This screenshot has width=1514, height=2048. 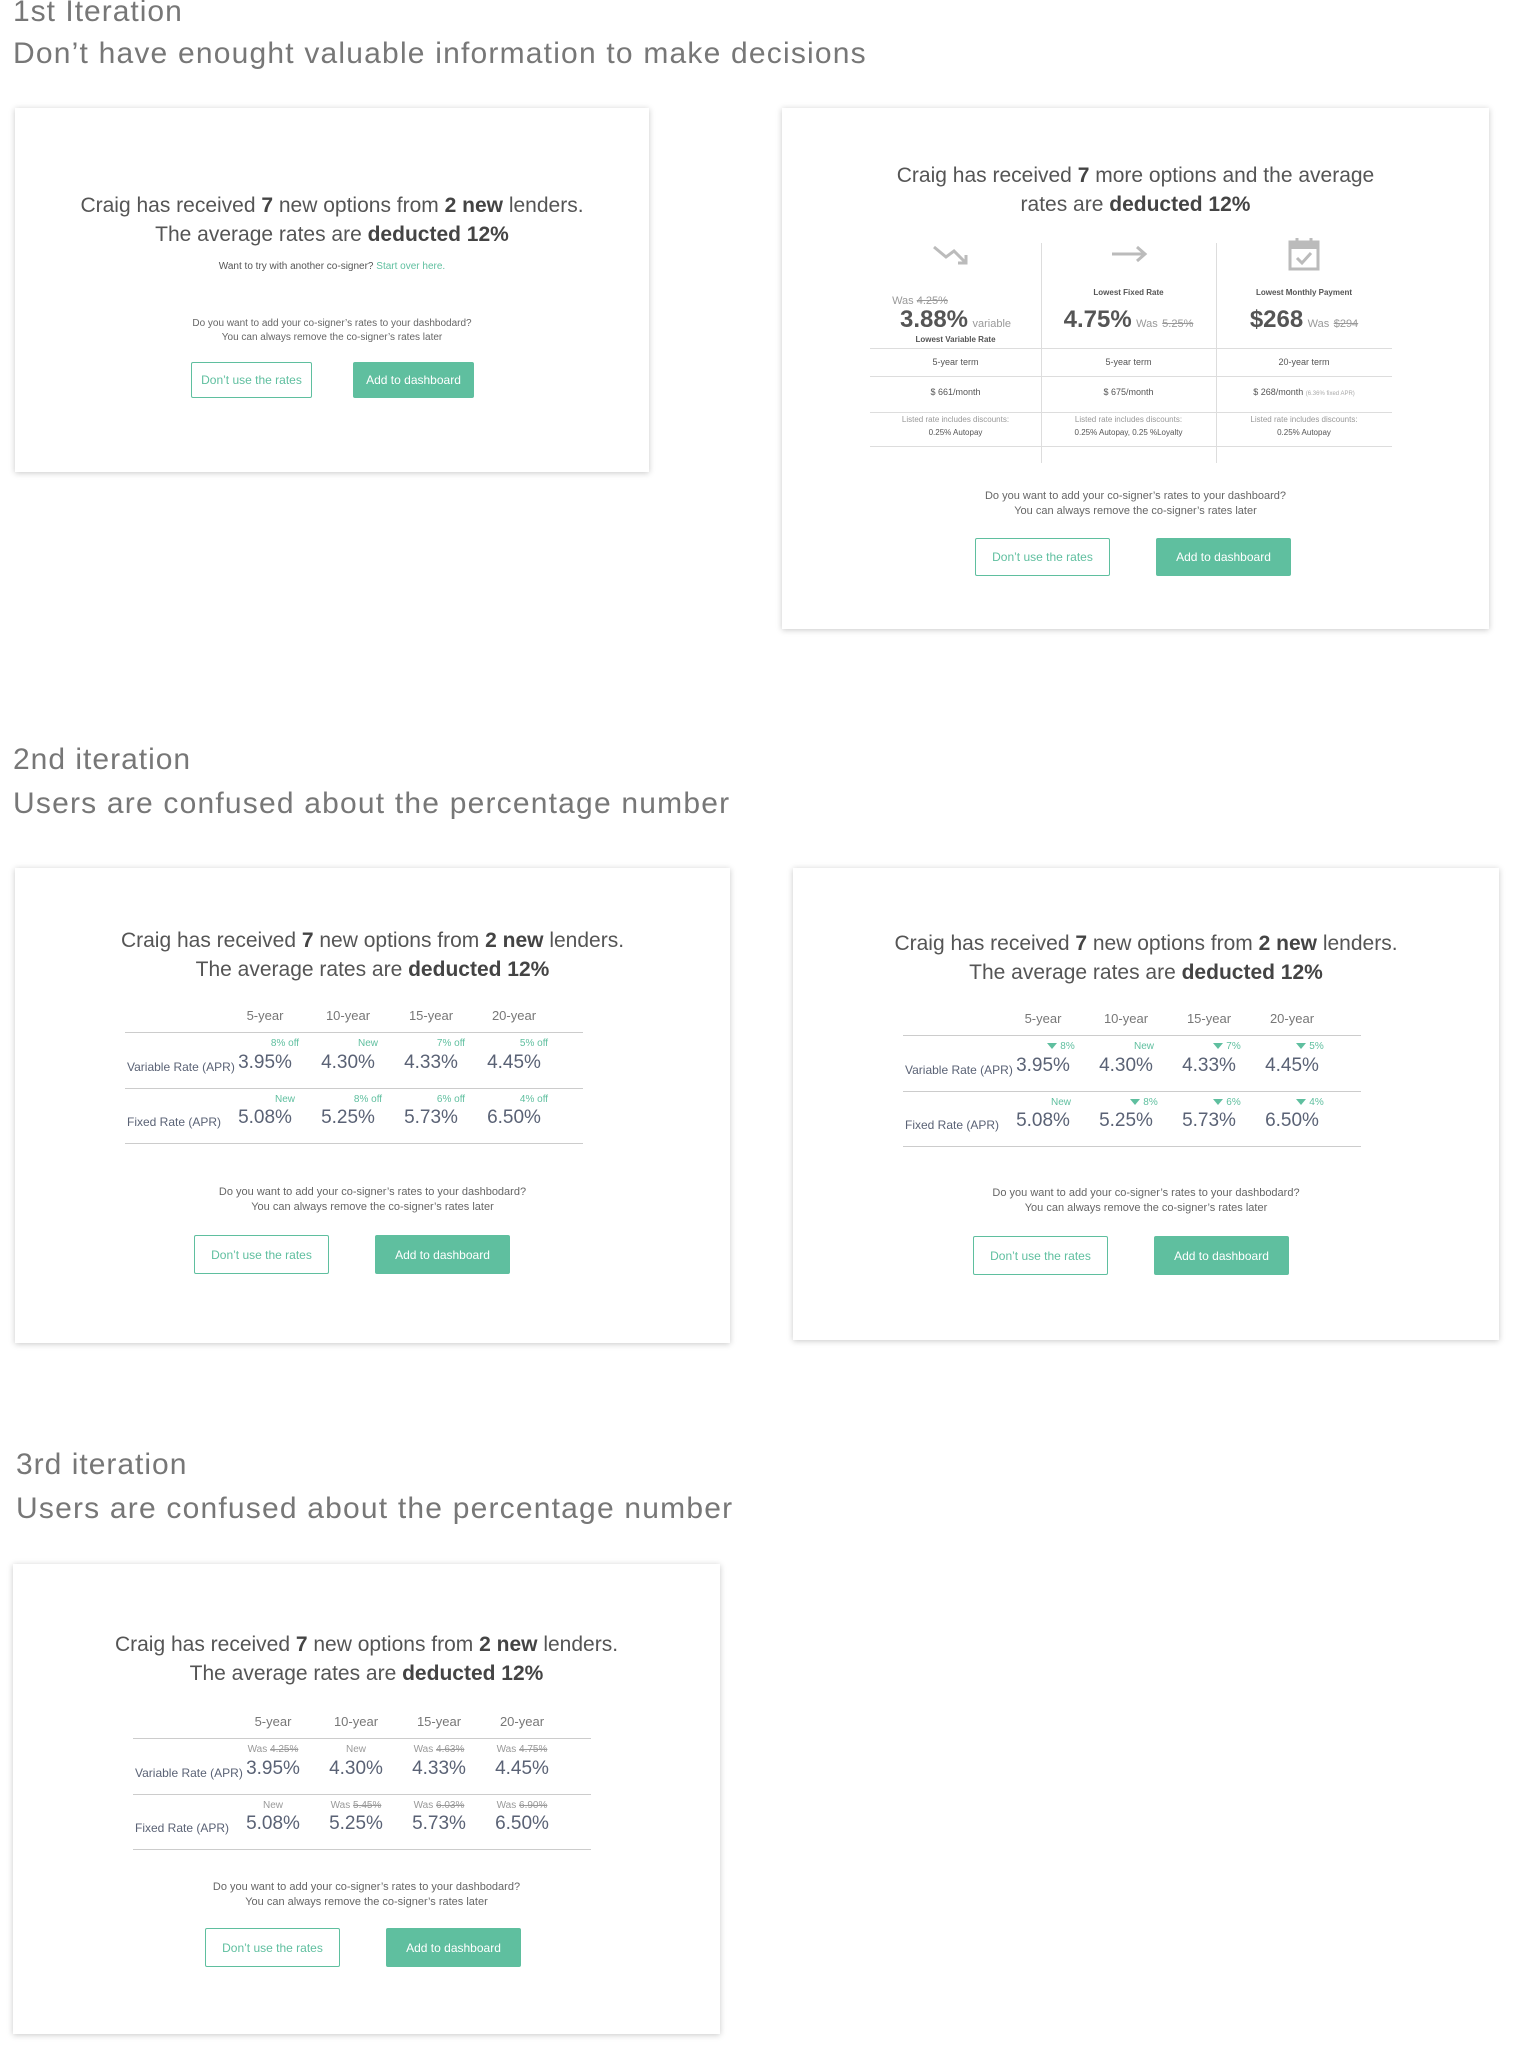 I want to click on previous-rate: New, so click(x=272, y=1805).